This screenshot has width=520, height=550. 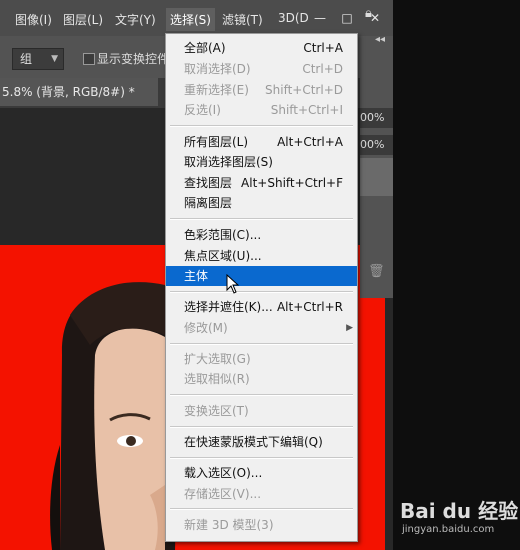 I want to click on collapse-panels-icon: ◂◂, so click(x=380, y=39).